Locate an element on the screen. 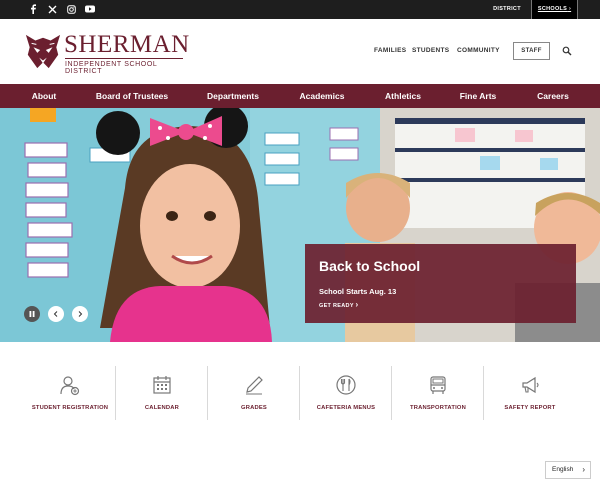  students-link: STUDENTS is located at coordinates (430, 50).